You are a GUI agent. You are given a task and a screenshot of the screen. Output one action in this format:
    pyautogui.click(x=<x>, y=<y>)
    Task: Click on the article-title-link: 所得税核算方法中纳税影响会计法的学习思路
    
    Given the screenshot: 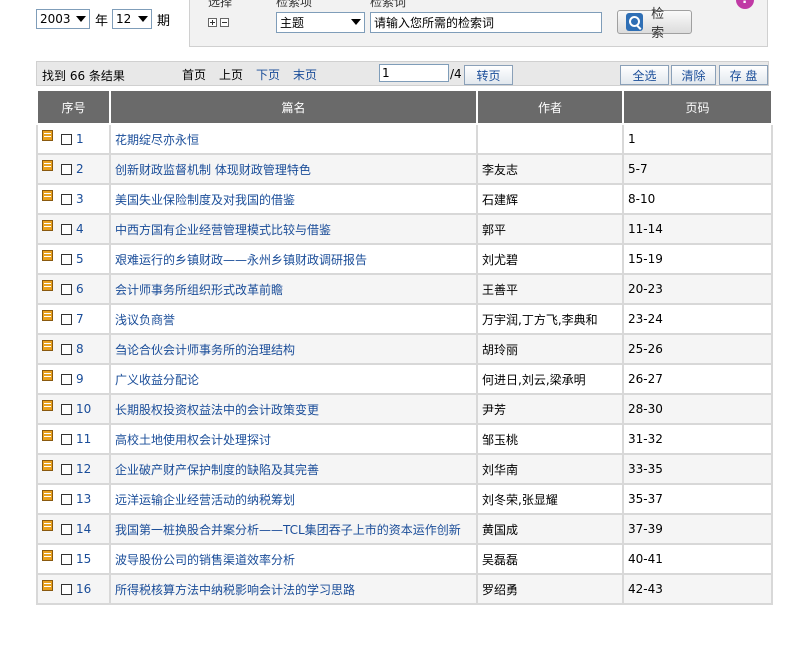 What is the action you would take?
    pyautogui.click(x=235, y=590)
    